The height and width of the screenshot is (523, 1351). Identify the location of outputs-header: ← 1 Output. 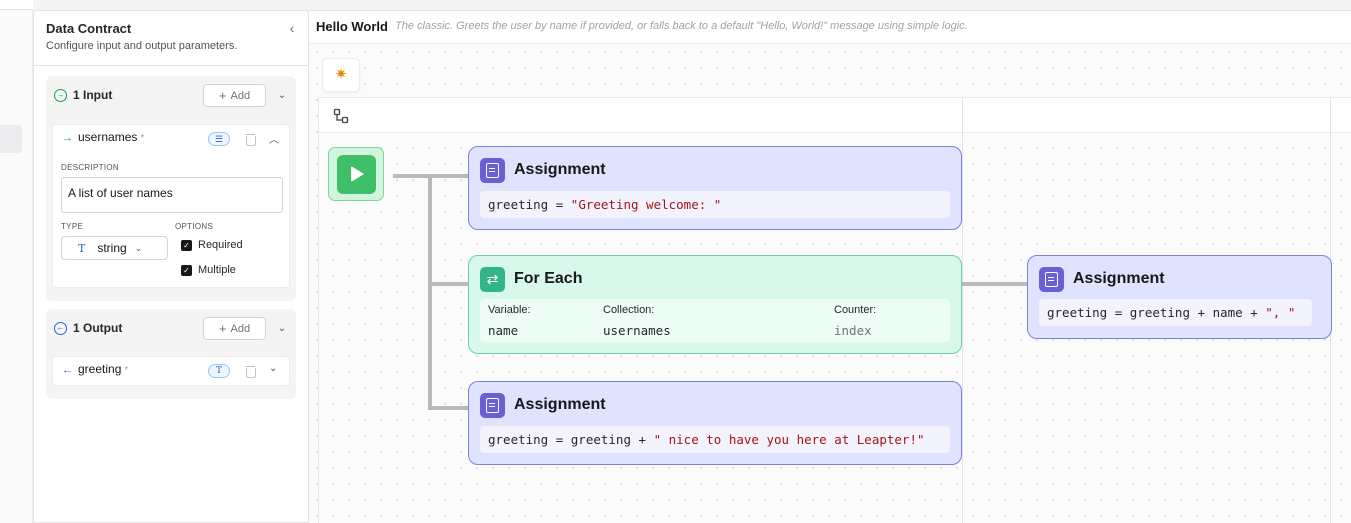
(88, 328).